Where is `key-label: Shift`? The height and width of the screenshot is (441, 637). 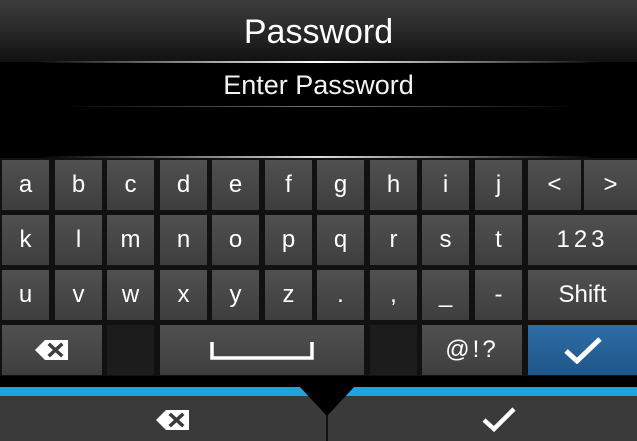
key-label: Shift is located at coordinates (582, 294).